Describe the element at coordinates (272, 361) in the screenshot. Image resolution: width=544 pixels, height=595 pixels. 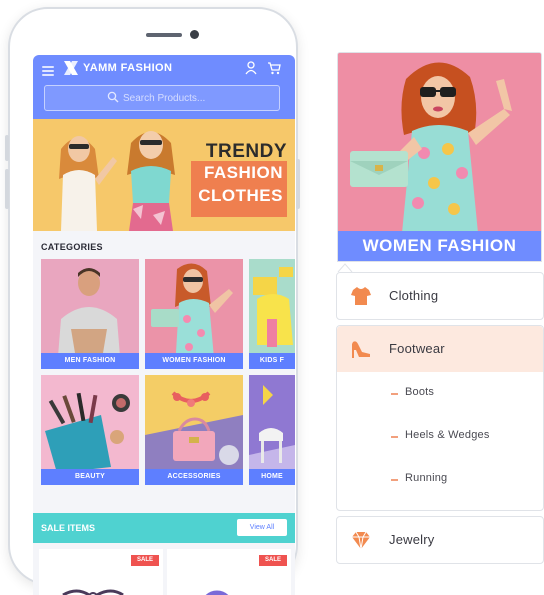
I see `category-label: KIDS F` at that location.